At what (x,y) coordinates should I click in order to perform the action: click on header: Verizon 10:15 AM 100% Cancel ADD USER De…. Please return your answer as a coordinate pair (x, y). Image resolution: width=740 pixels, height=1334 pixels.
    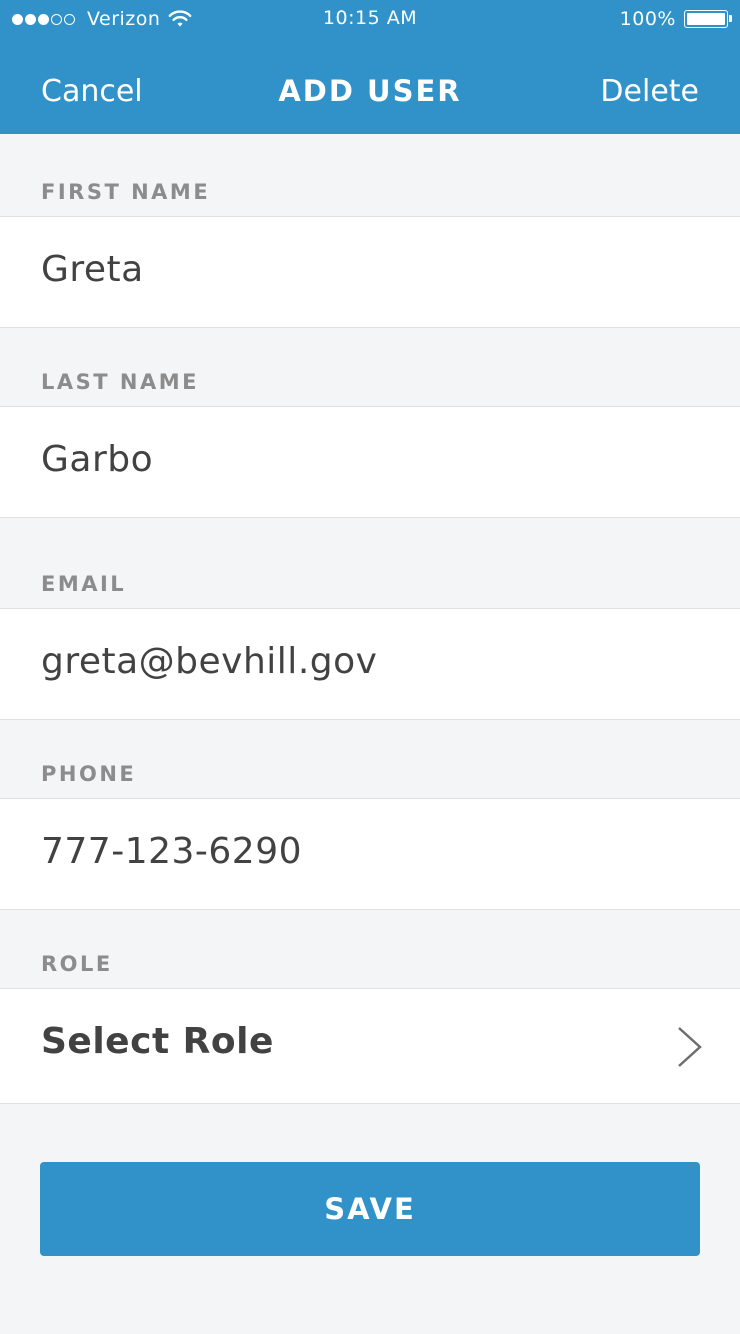
    Looking at the image, I should click on (370, 67).